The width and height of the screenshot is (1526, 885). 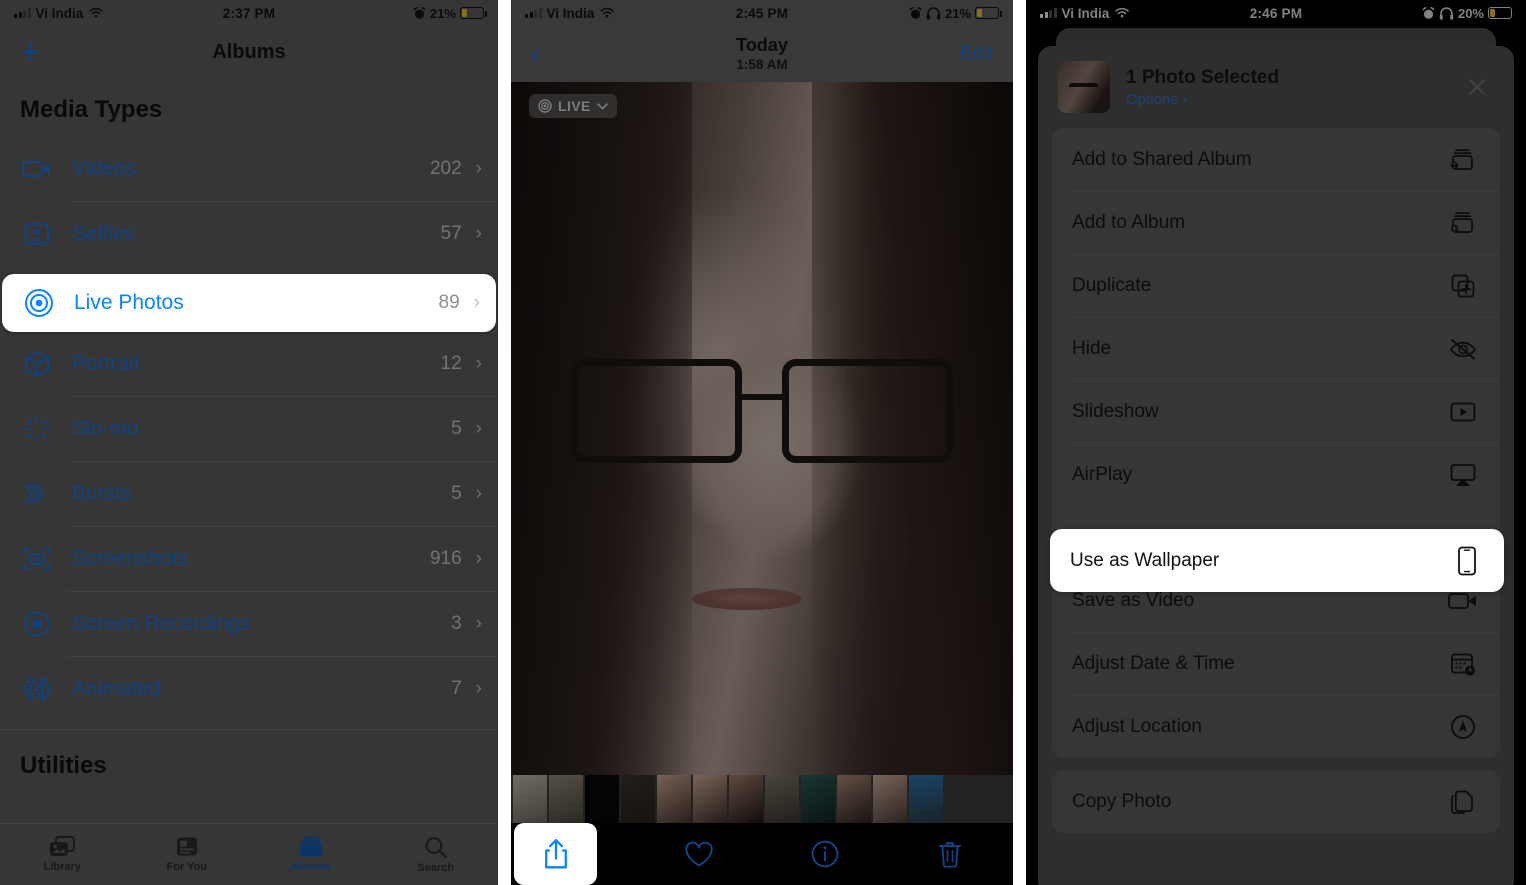 What do you see at coordinates (249, 13) in the screenshot?
I see `status-bar: Vi India 2:37 PM 21%` at bounding box center [249, 13].